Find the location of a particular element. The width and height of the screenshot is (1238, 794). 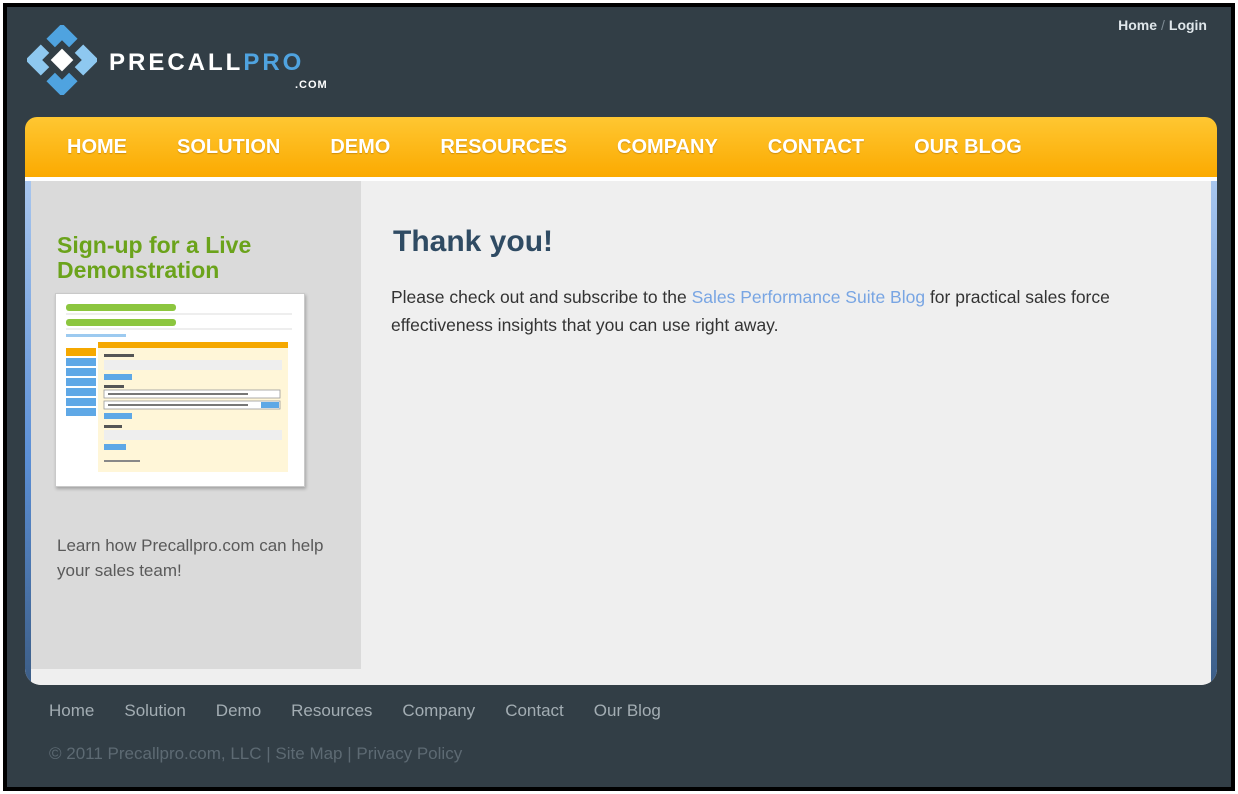

footer-link-our-blog: Our Blog is located at coordinates (627, 711).